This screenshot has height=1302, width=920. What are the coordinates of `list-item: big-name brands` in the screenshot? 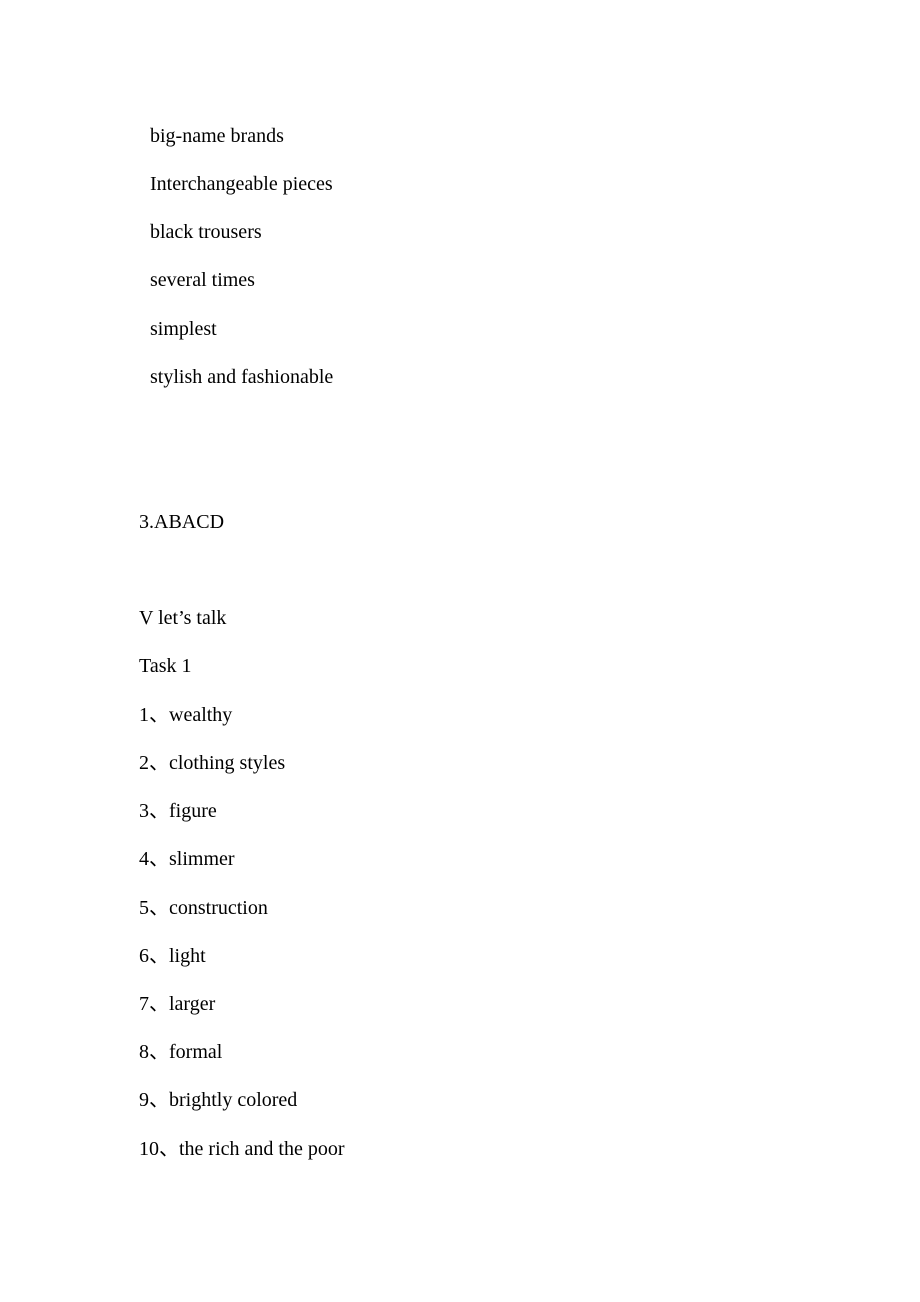 It's located at (217, 136).